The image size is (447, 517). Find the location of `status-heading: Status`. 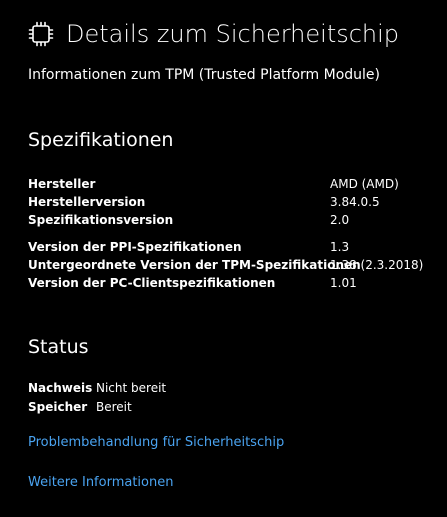

status-heading: Status is located at coordinates (58, 347).